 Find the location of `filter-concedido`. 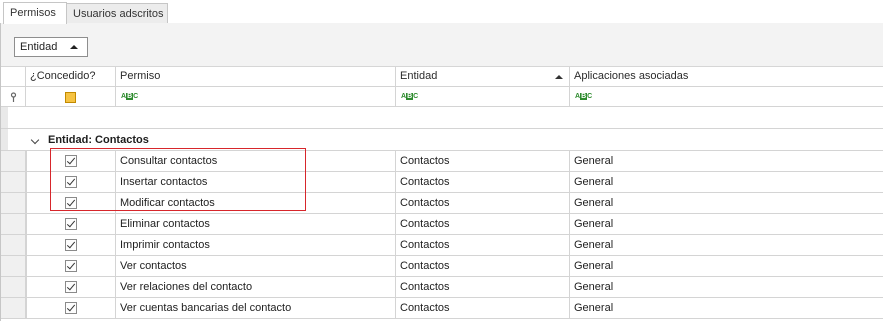

filter-concedido is located at coordinates (71, 97).